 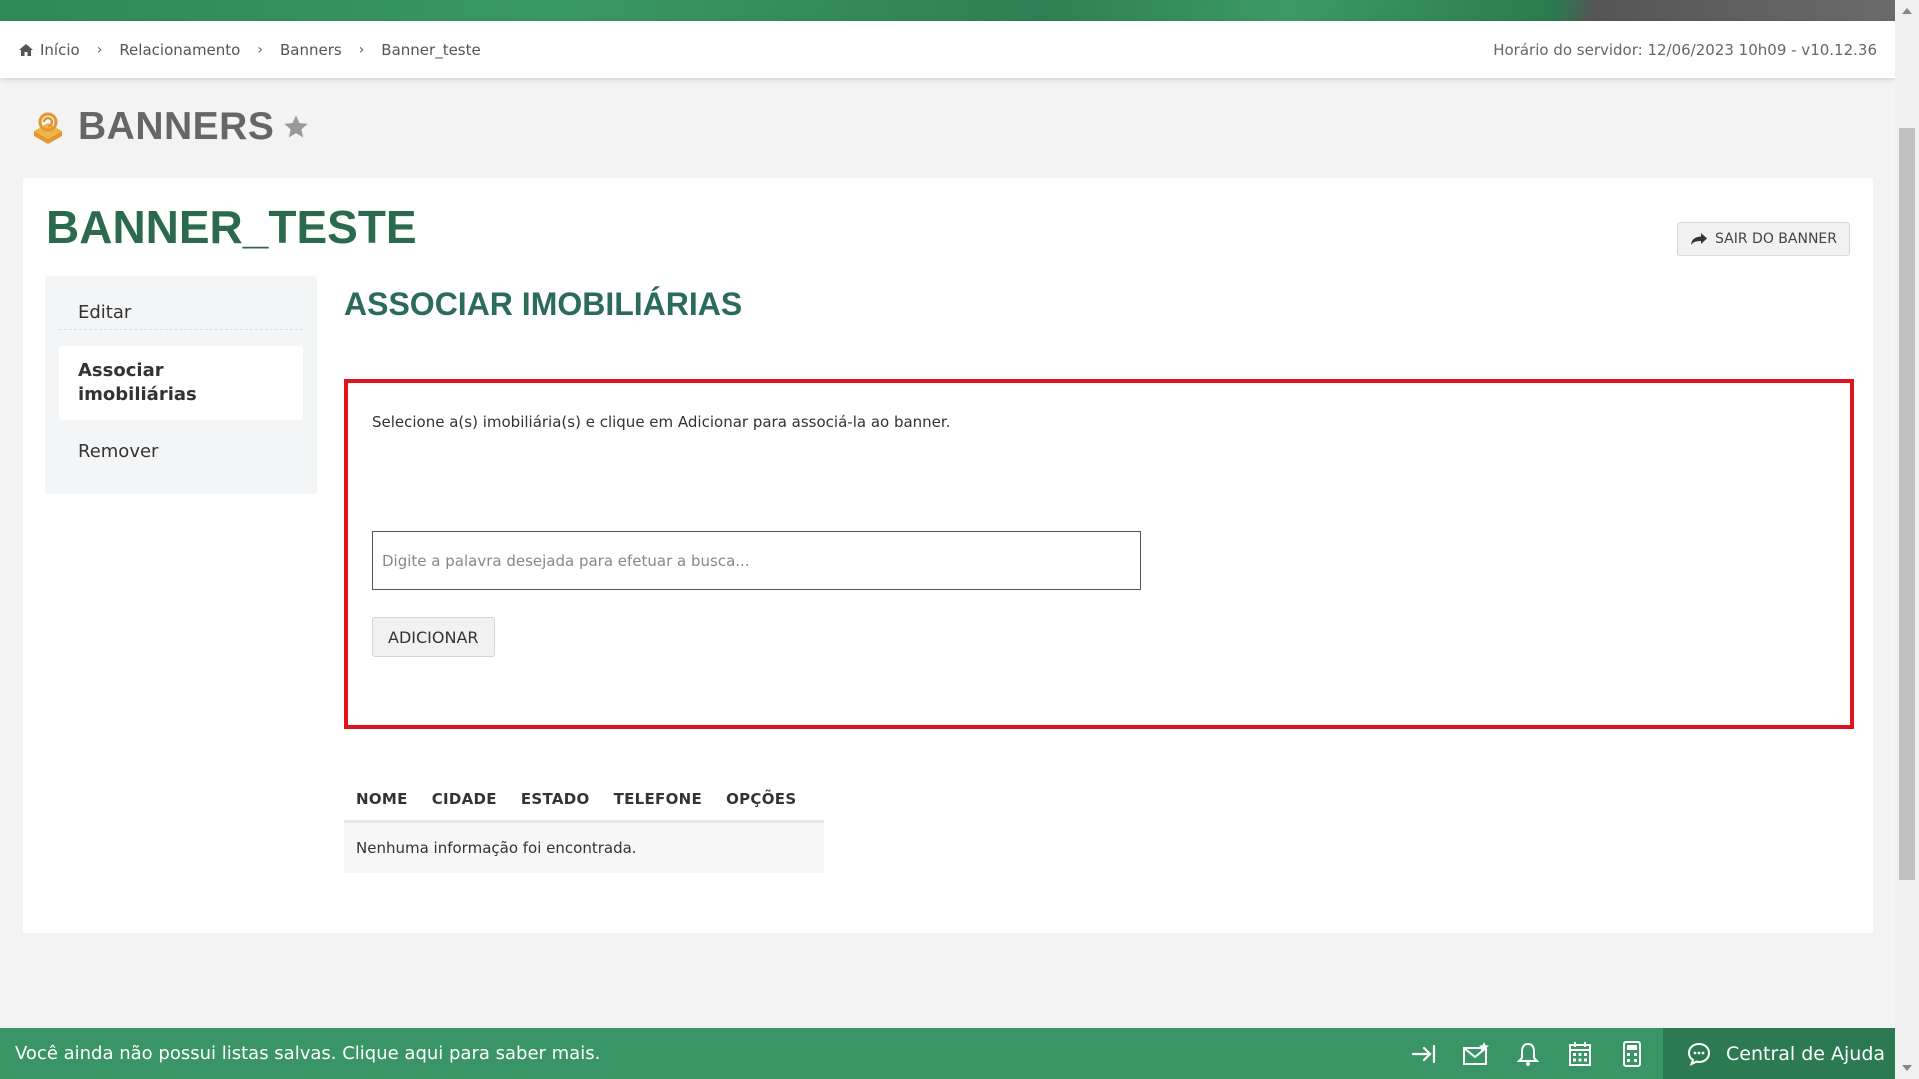 I want to click on side-navigation: Editar Associar imobiliárias Remover, so click(x=181, y=385).